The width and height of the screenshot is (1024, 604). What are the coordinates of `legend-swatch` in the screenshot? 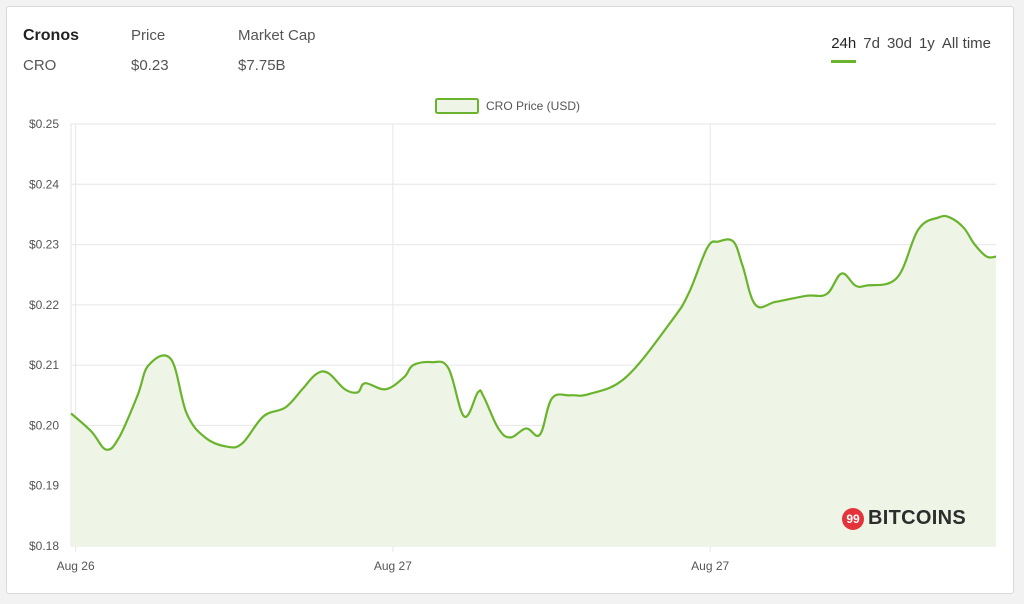 It's located at (457, 106).